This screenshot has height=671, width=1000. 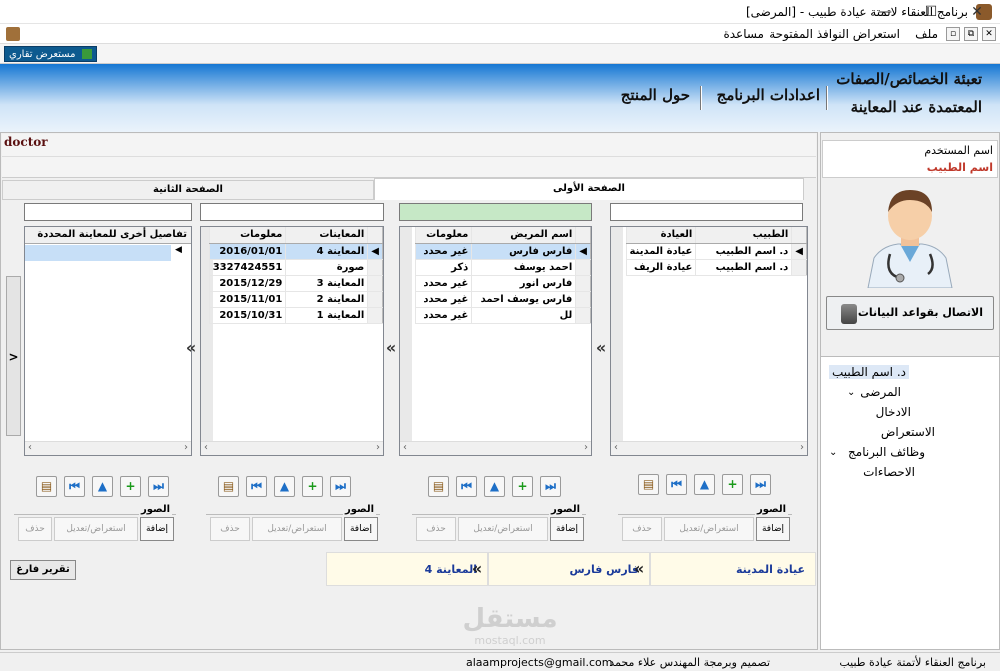 I want to click on exam-name: صورة, so click(x=326, y=267).